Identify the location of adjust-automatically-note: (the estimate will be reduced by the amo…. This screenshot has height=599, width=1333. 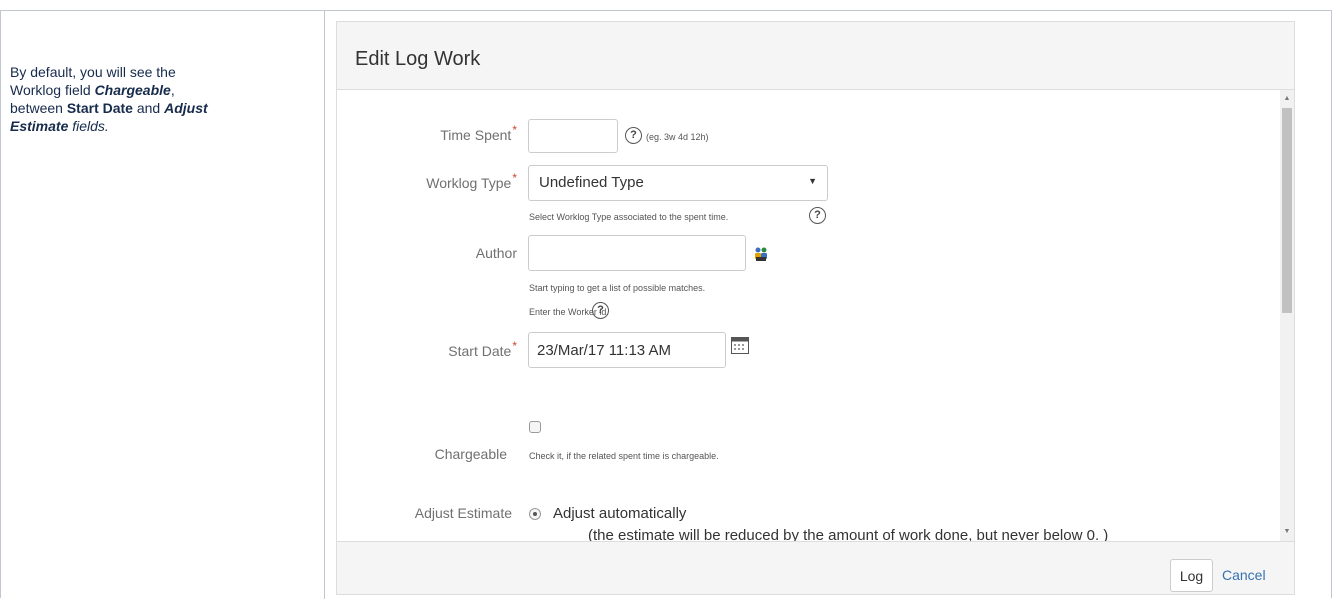
(848, 534).